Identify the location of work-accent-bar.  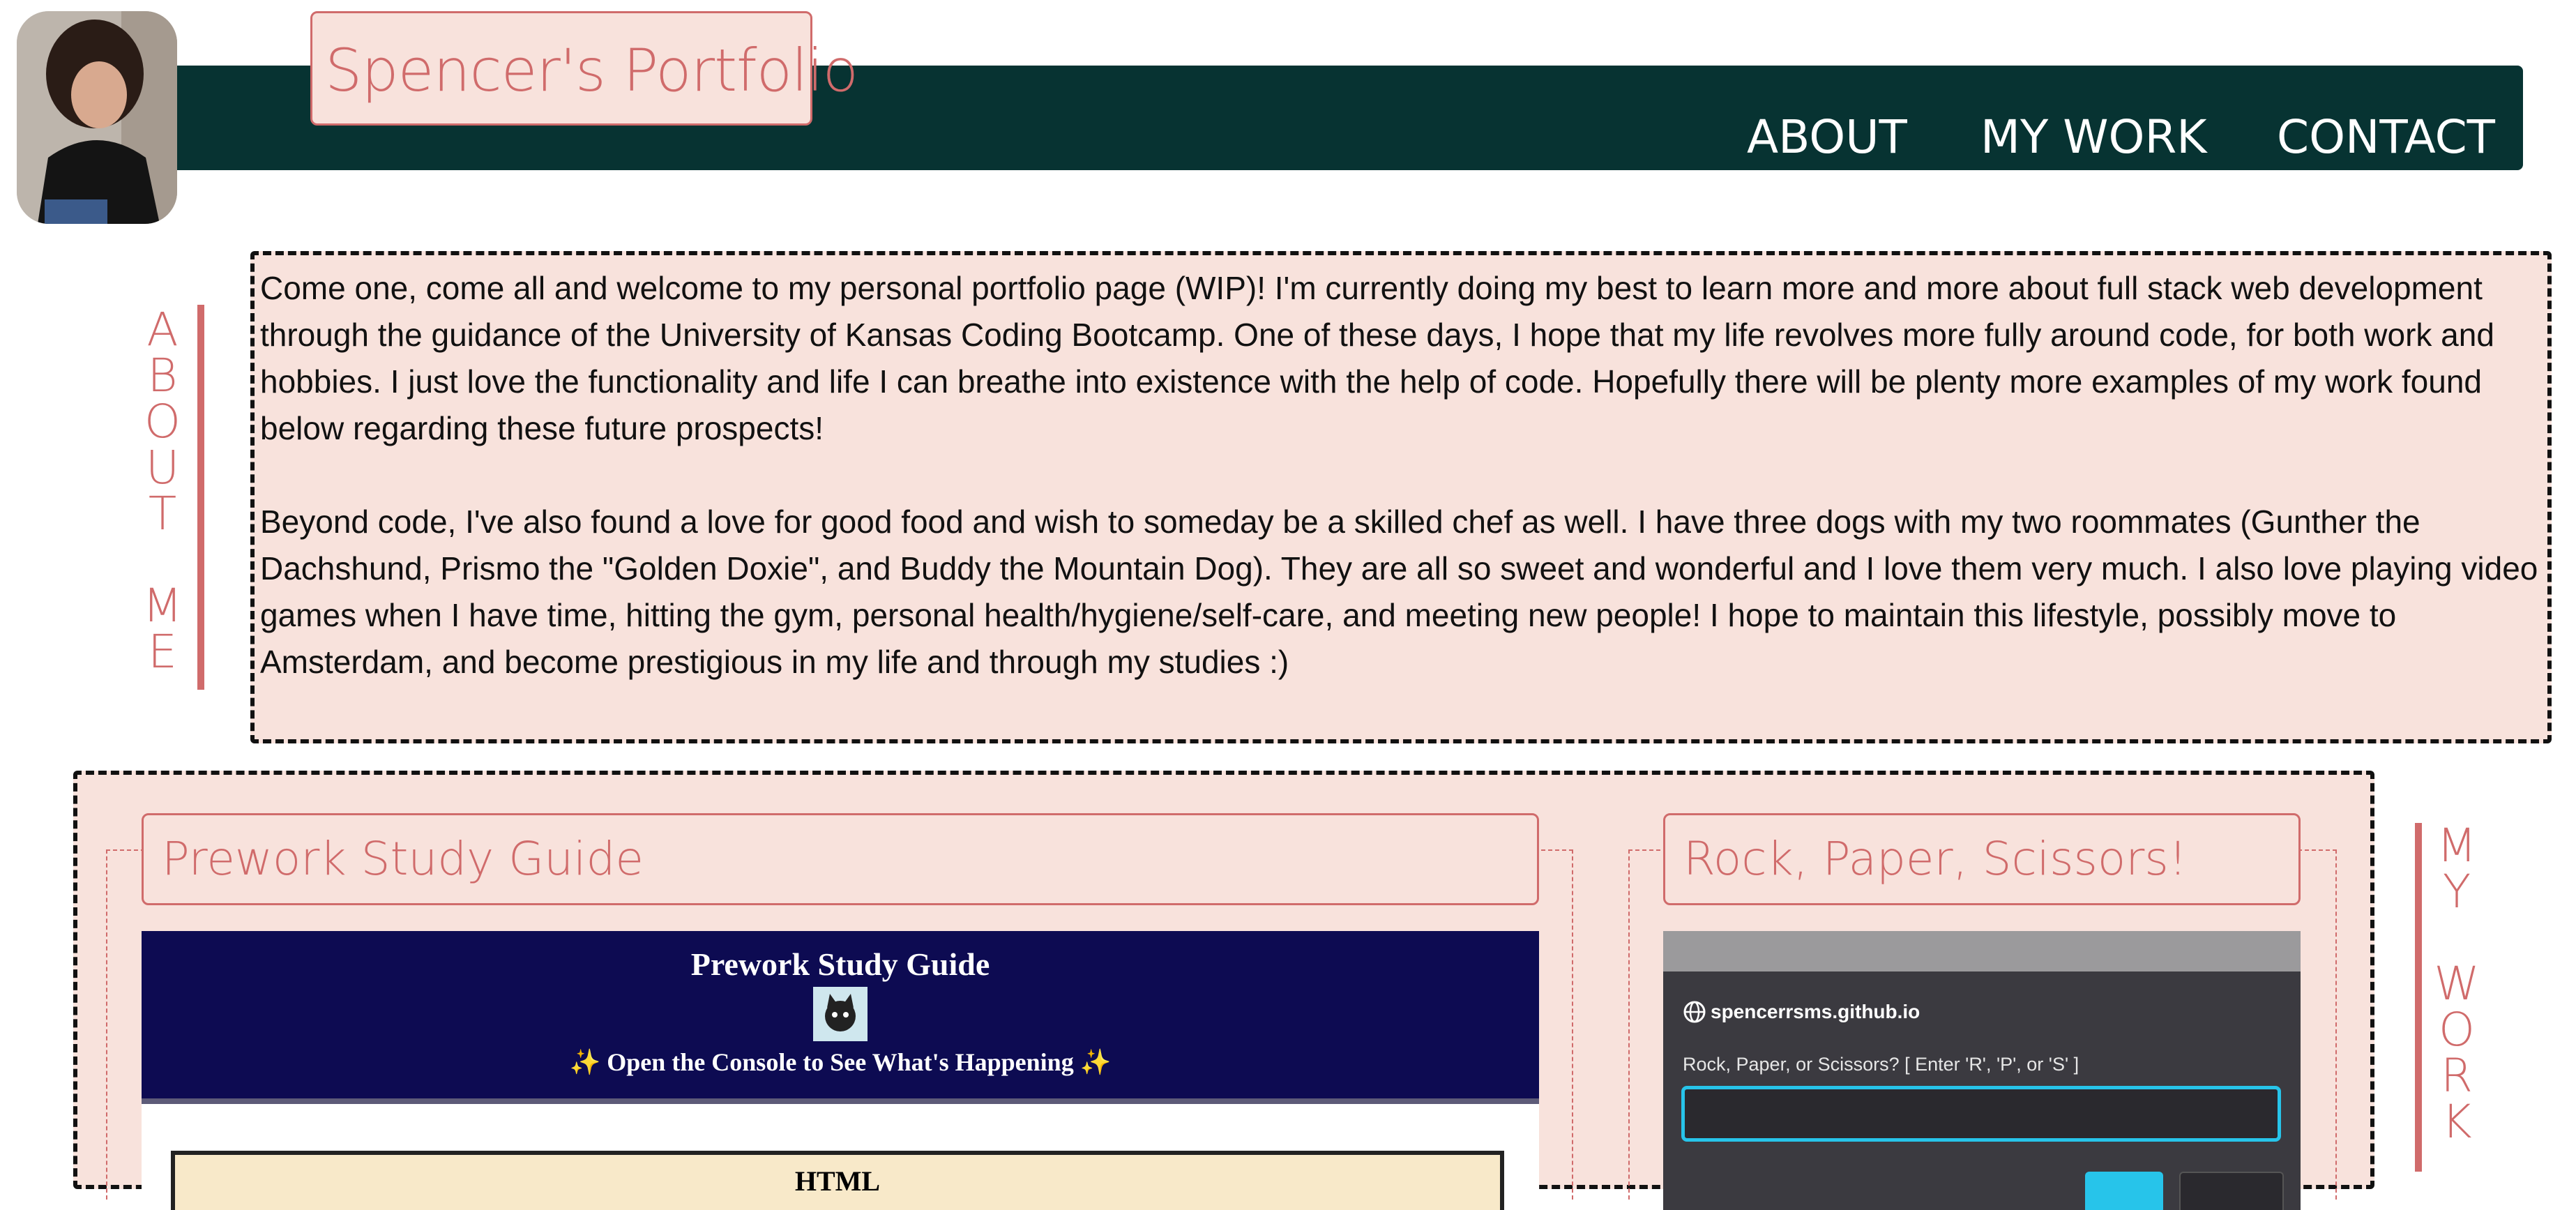
(2418, 997).